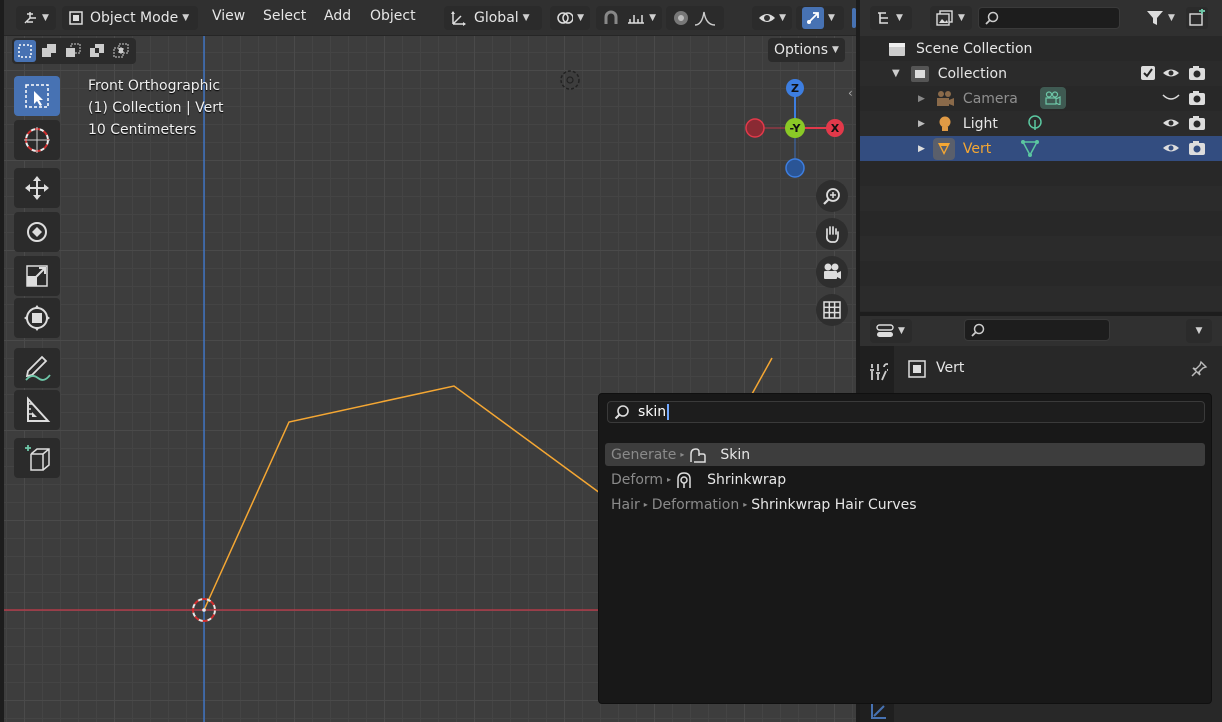 The image size is (1222, 722). I want to click on cursor-tool, so click(37, 140).